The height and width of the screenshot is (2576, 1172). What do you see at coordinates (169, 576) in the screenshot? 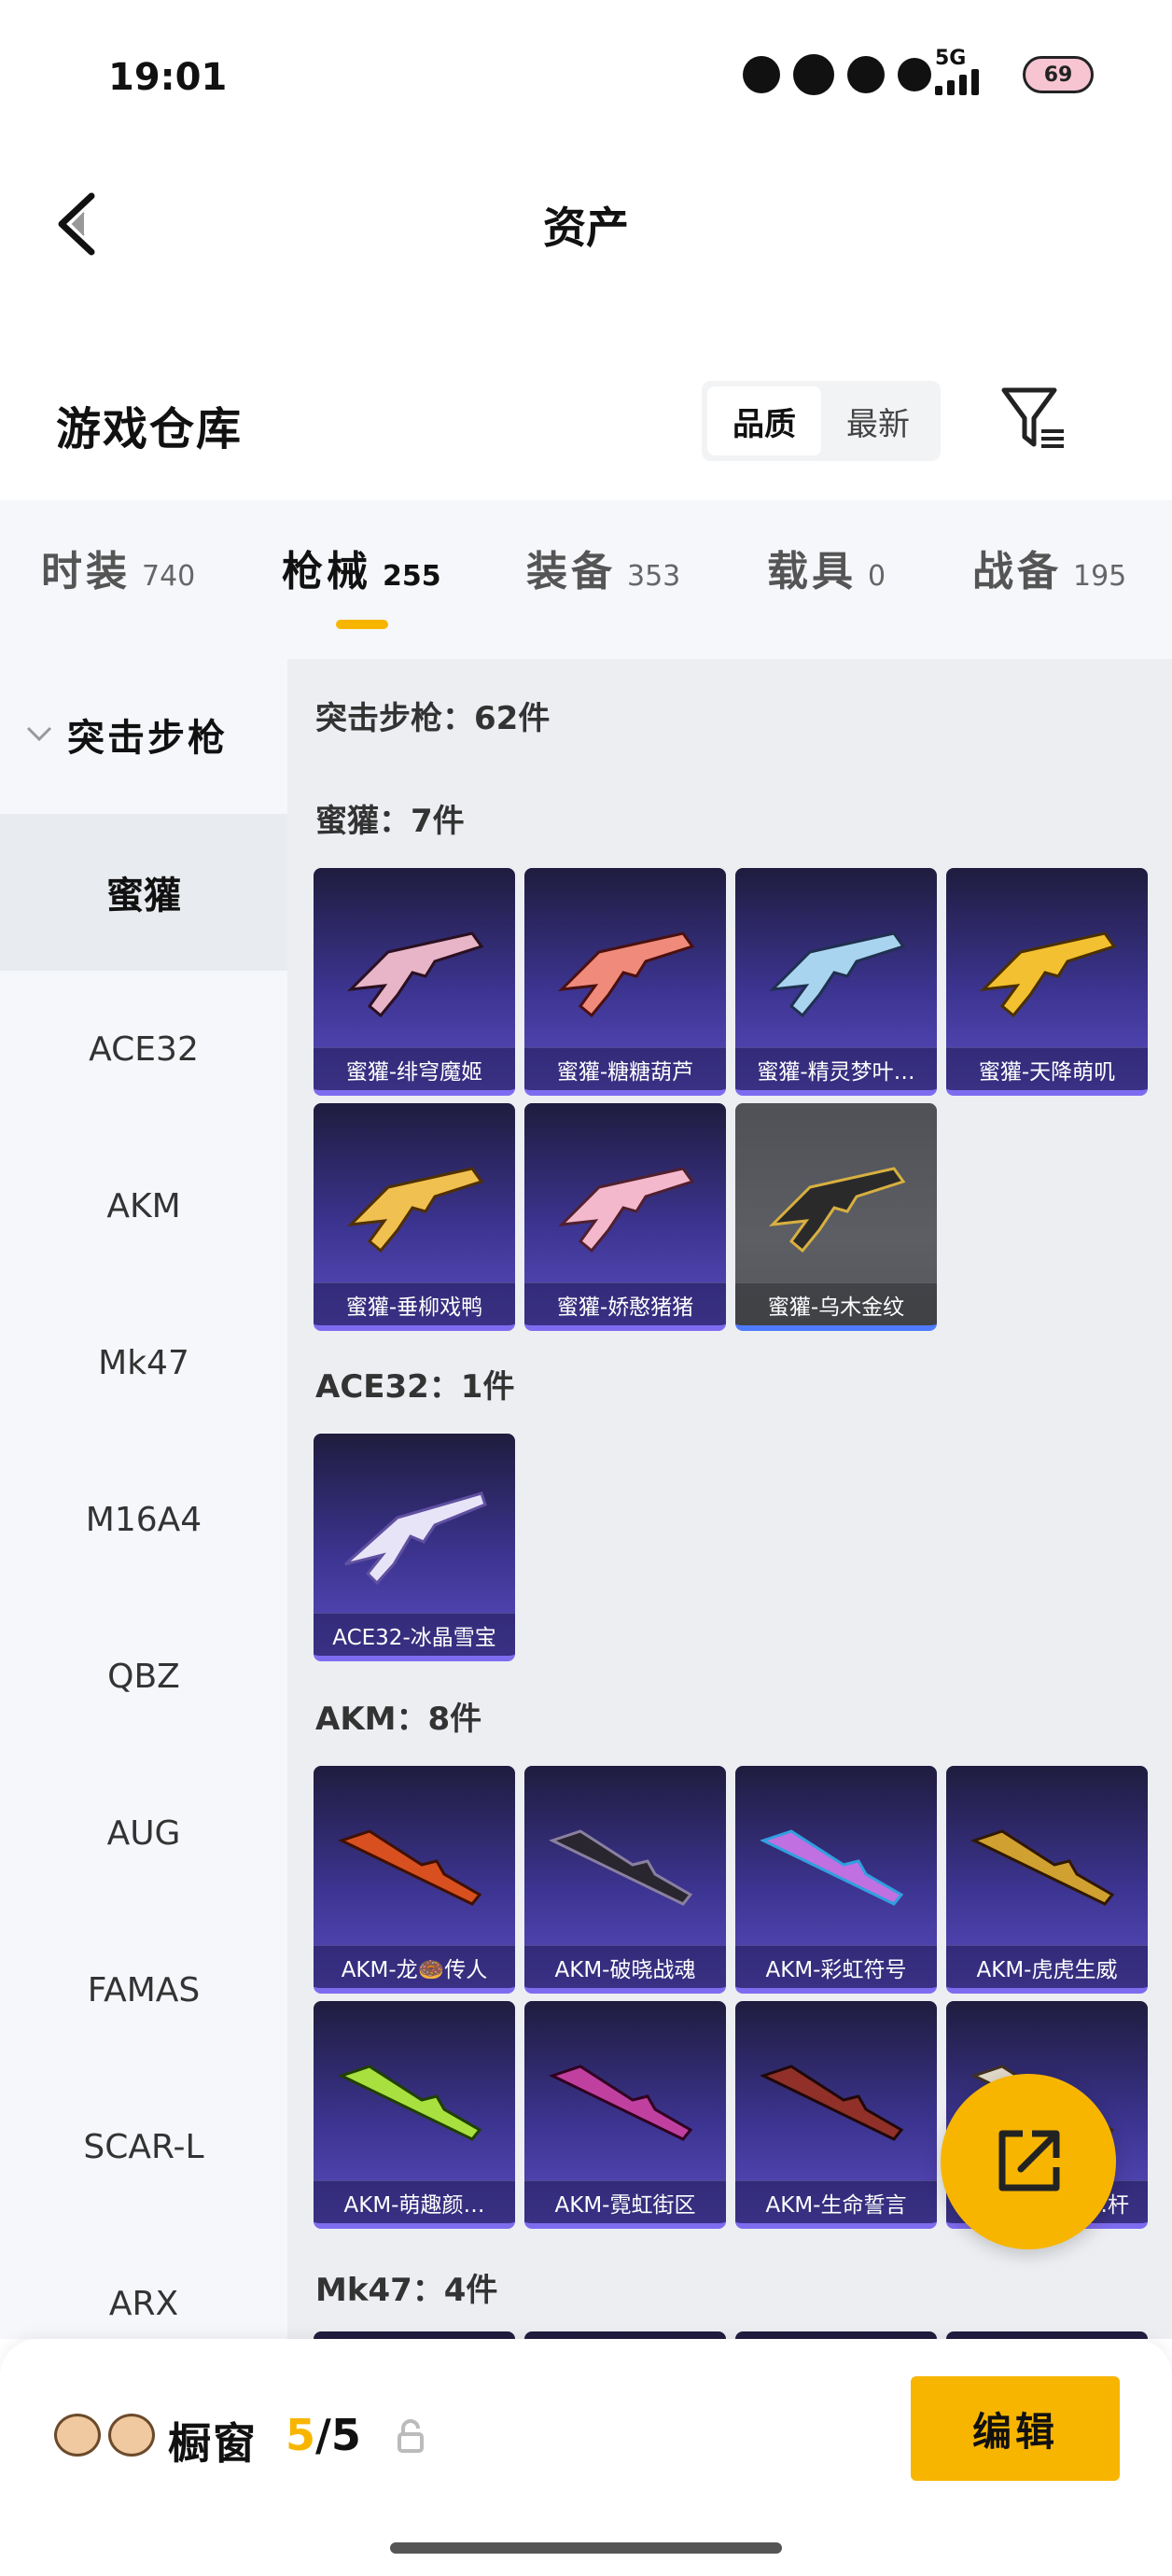
I see `tab-count: 740` at bounding box center [169, 576].